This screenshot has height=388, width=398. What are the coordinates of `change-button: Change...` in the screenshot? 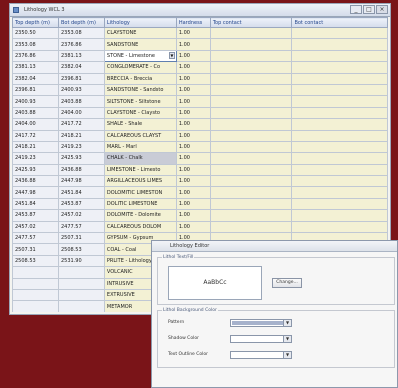 It's located at (287, 283).